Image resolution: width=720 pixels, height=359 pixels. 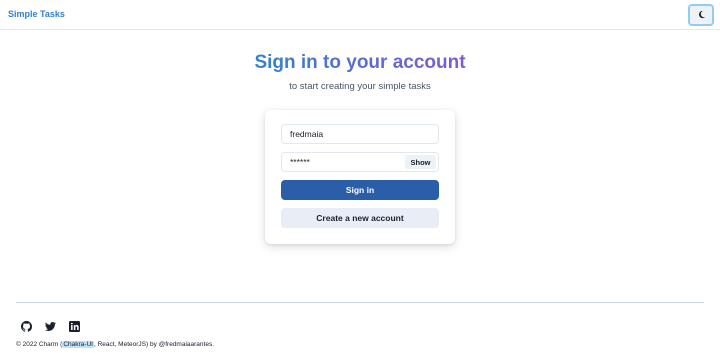 I want to click on page-subtitle: to start creating your simple tasks, so click(x=360, y=86).